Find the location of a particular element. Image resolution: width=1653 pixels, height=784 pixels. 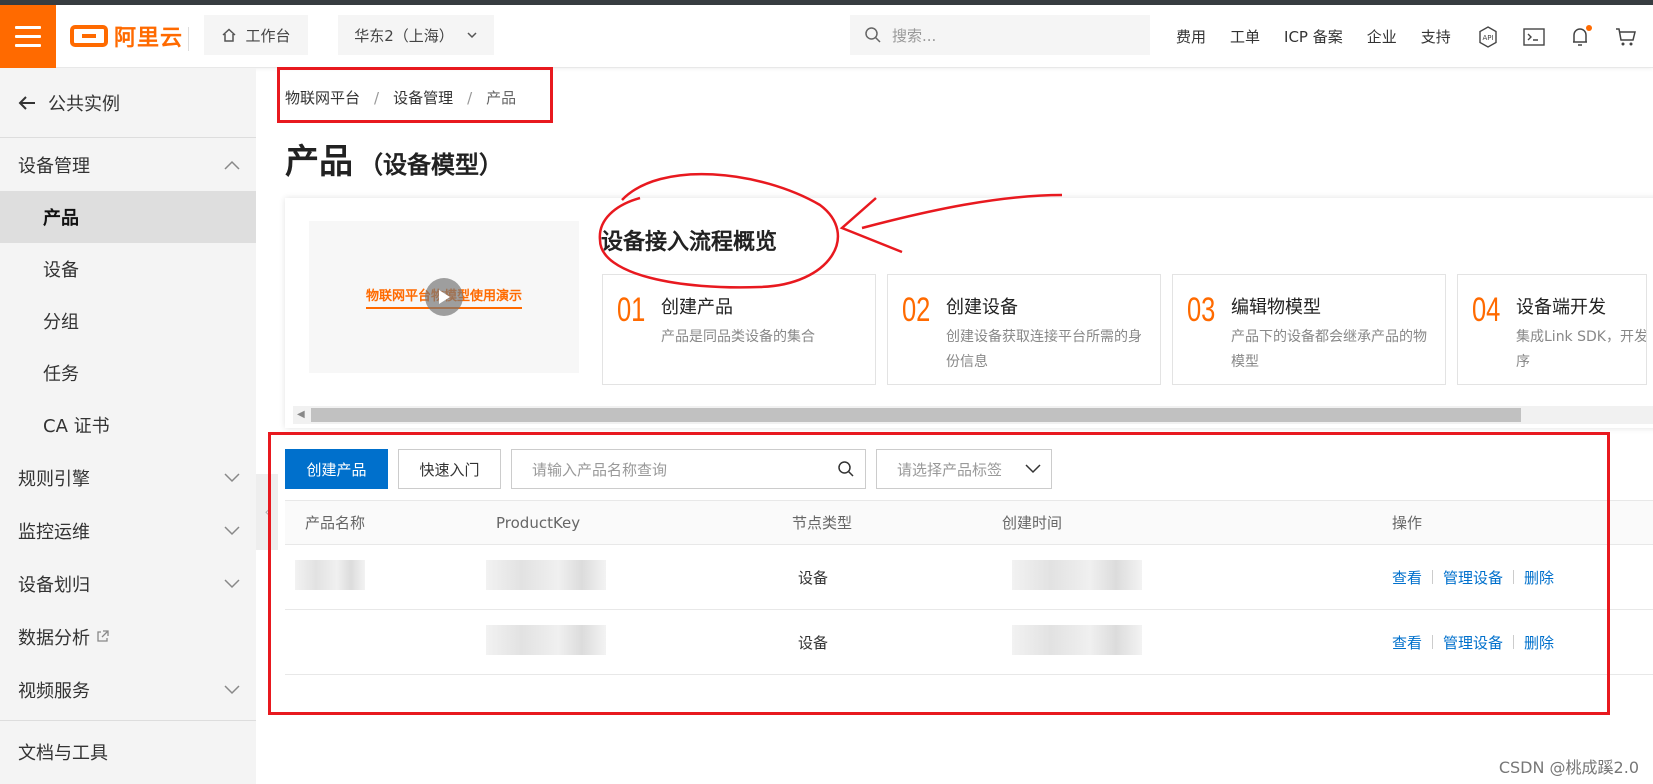

workbench-label: 工作台 is located at coordinates (268, 35).